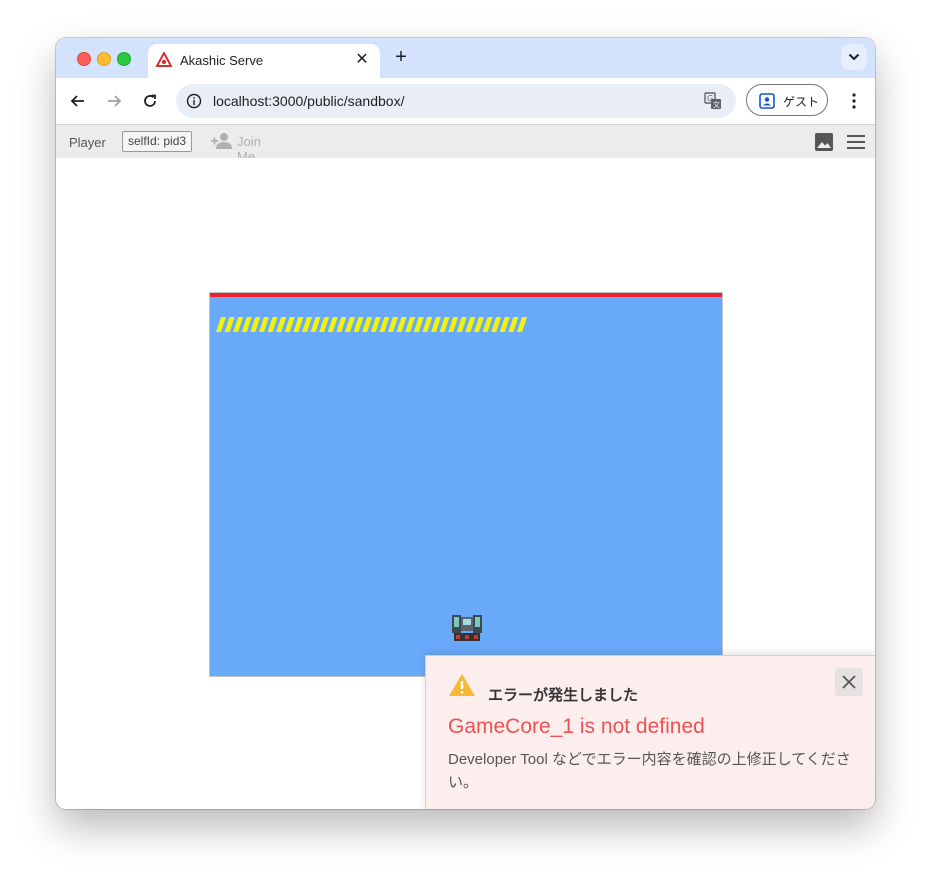  I want to click on close-icon, so click(849, 682).